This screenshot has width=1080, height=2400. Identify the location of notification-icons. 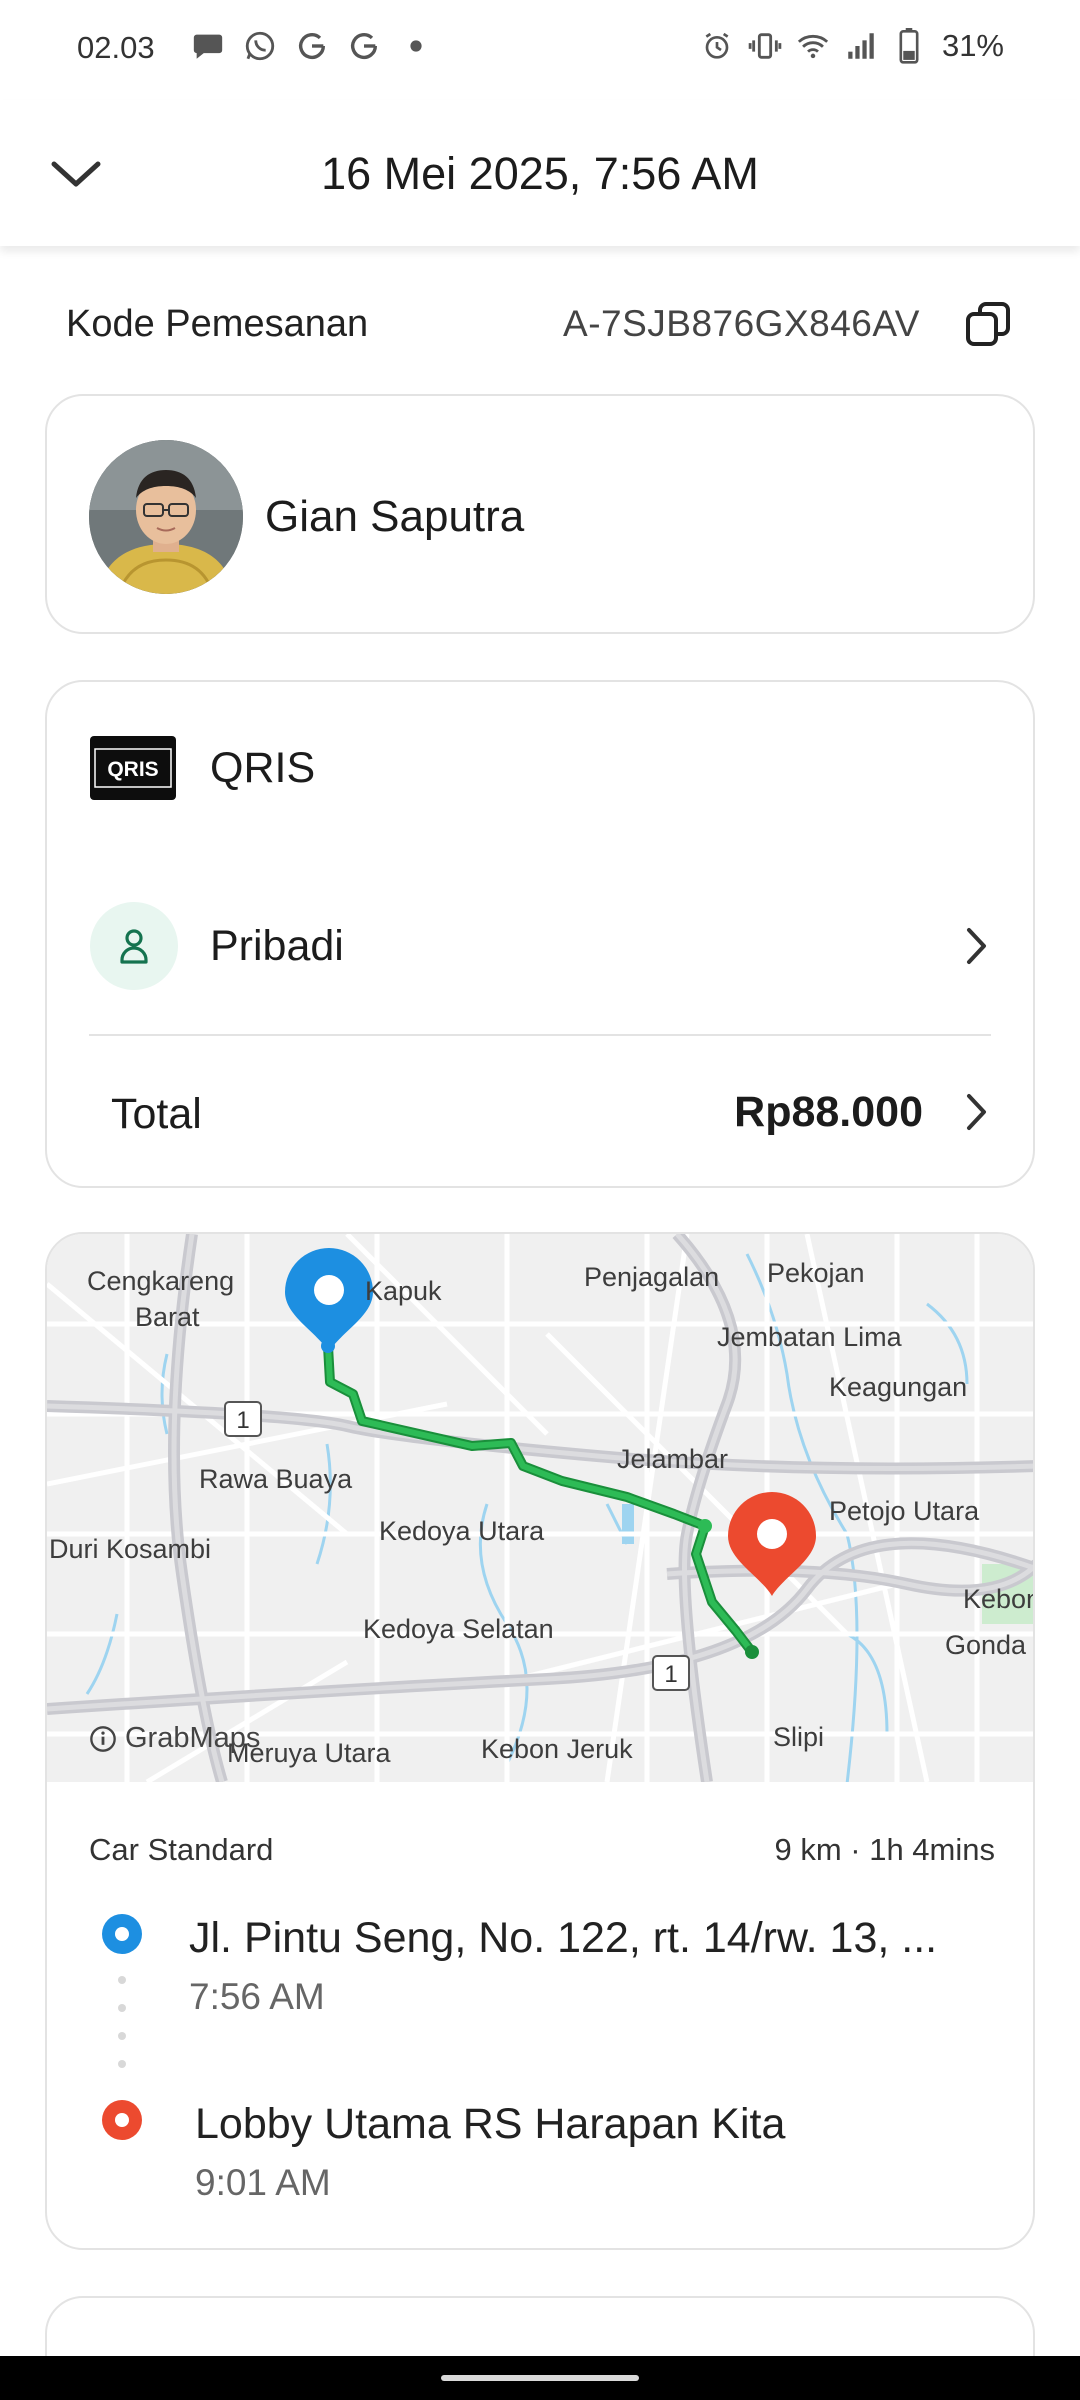
(312, 46).